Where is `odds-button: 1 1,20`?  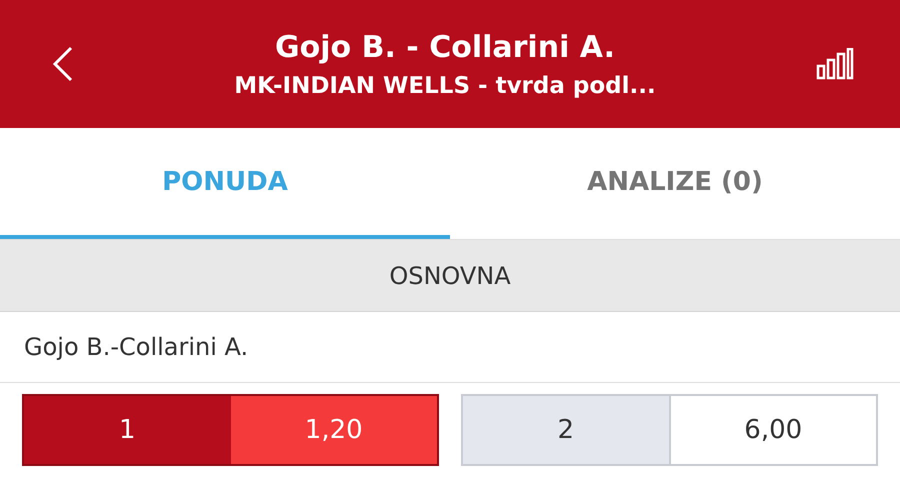
odds-button: 1 1,20 is located at coordinates (230, 430).